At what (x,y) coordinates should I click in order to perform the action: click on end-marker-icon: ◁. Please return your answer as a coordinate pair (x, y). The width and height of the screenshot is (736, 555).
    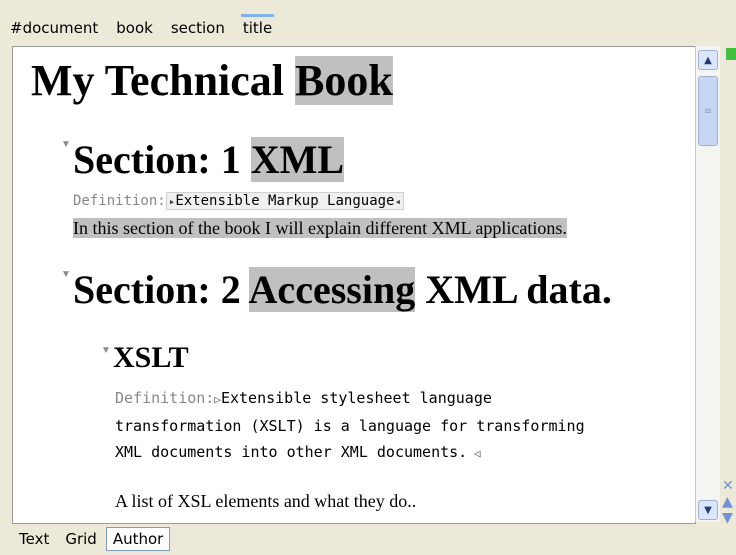
    Looking at the image, I should click on (474, 453).